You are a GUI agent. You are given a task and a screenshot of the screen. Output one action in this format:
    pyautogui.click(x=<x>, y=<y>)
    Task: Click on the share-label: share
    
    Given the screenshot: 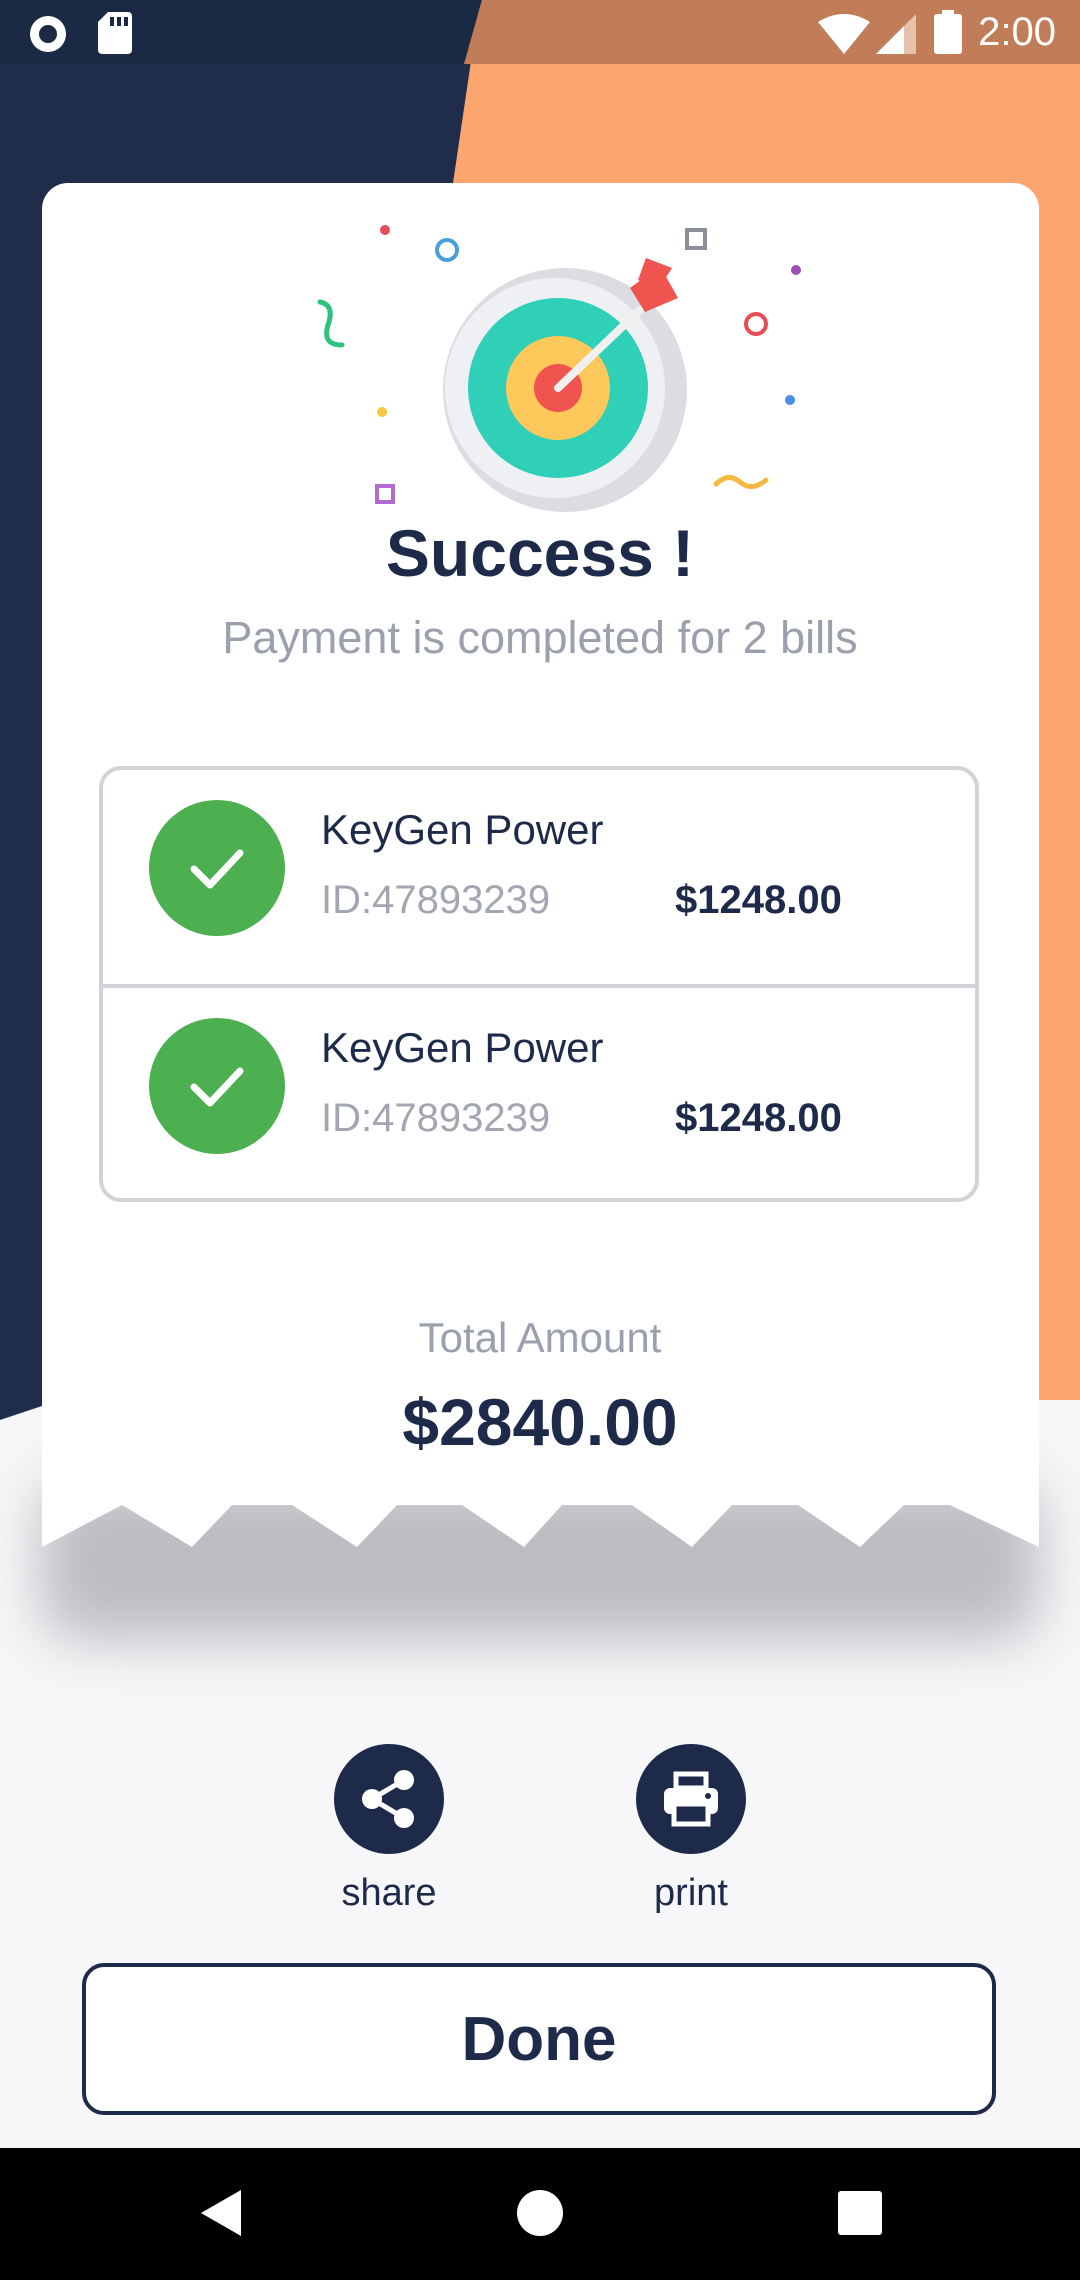 What is the action you would take?
    pyautogui.click(x=389, y=1893)
    